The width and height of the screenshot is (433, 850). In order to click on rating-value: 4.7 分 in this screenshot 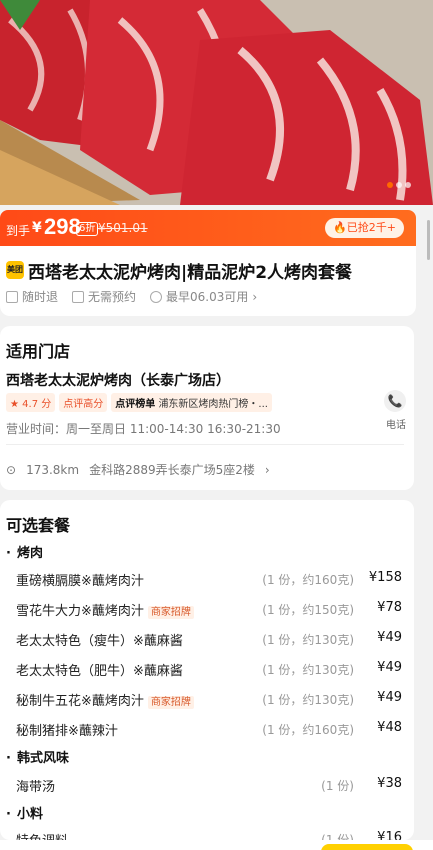, I will do `click(37, 404)`.